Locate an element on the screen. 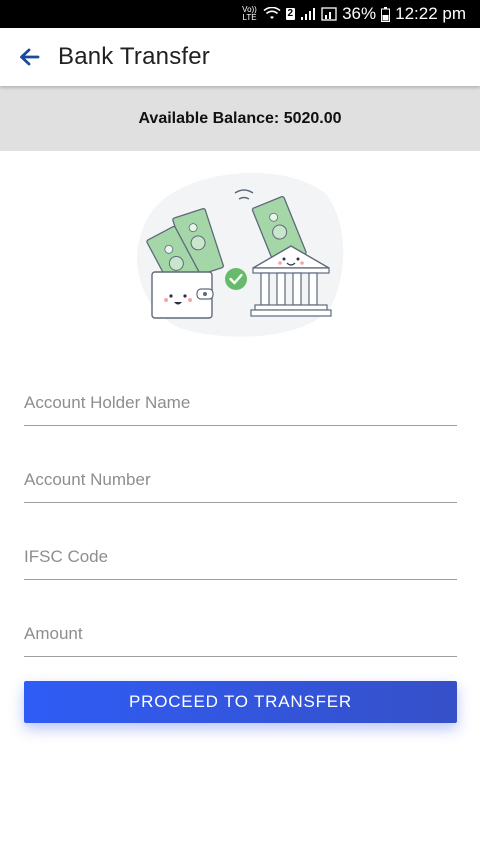 The image size is (480, 853). available-balance-text: Available Balance: 5020.00 is located at coordinates (240, 118).